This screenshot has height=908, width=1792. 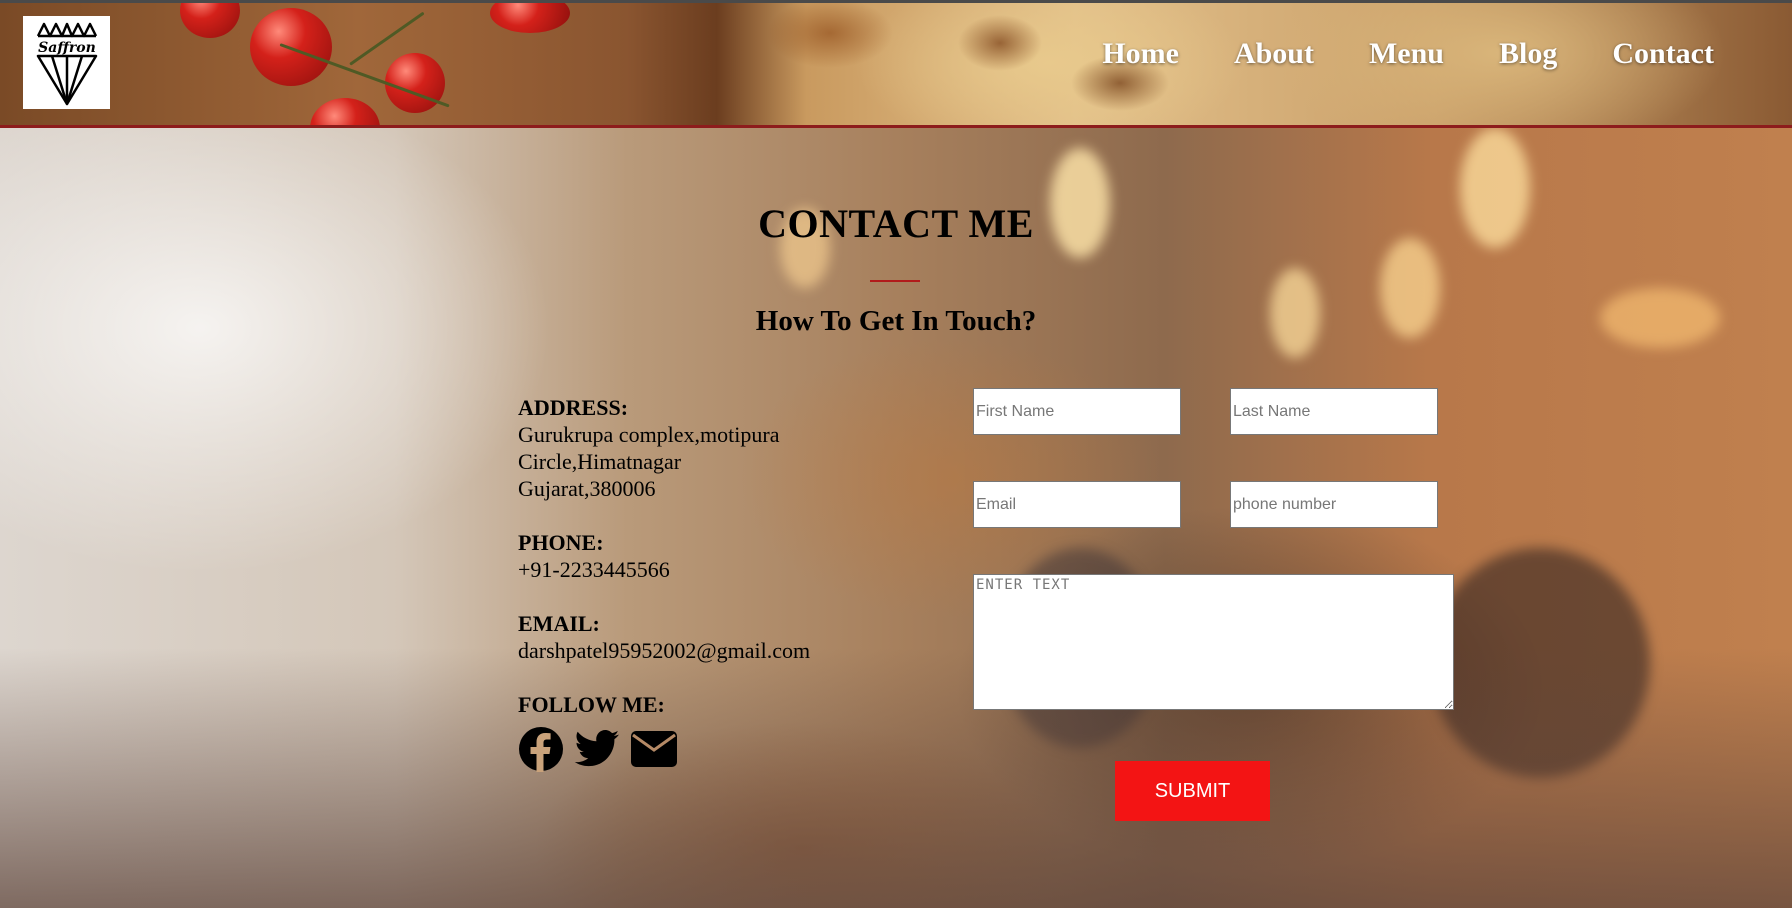 I want to click on twitter-icon, so click(x=597, y=749).